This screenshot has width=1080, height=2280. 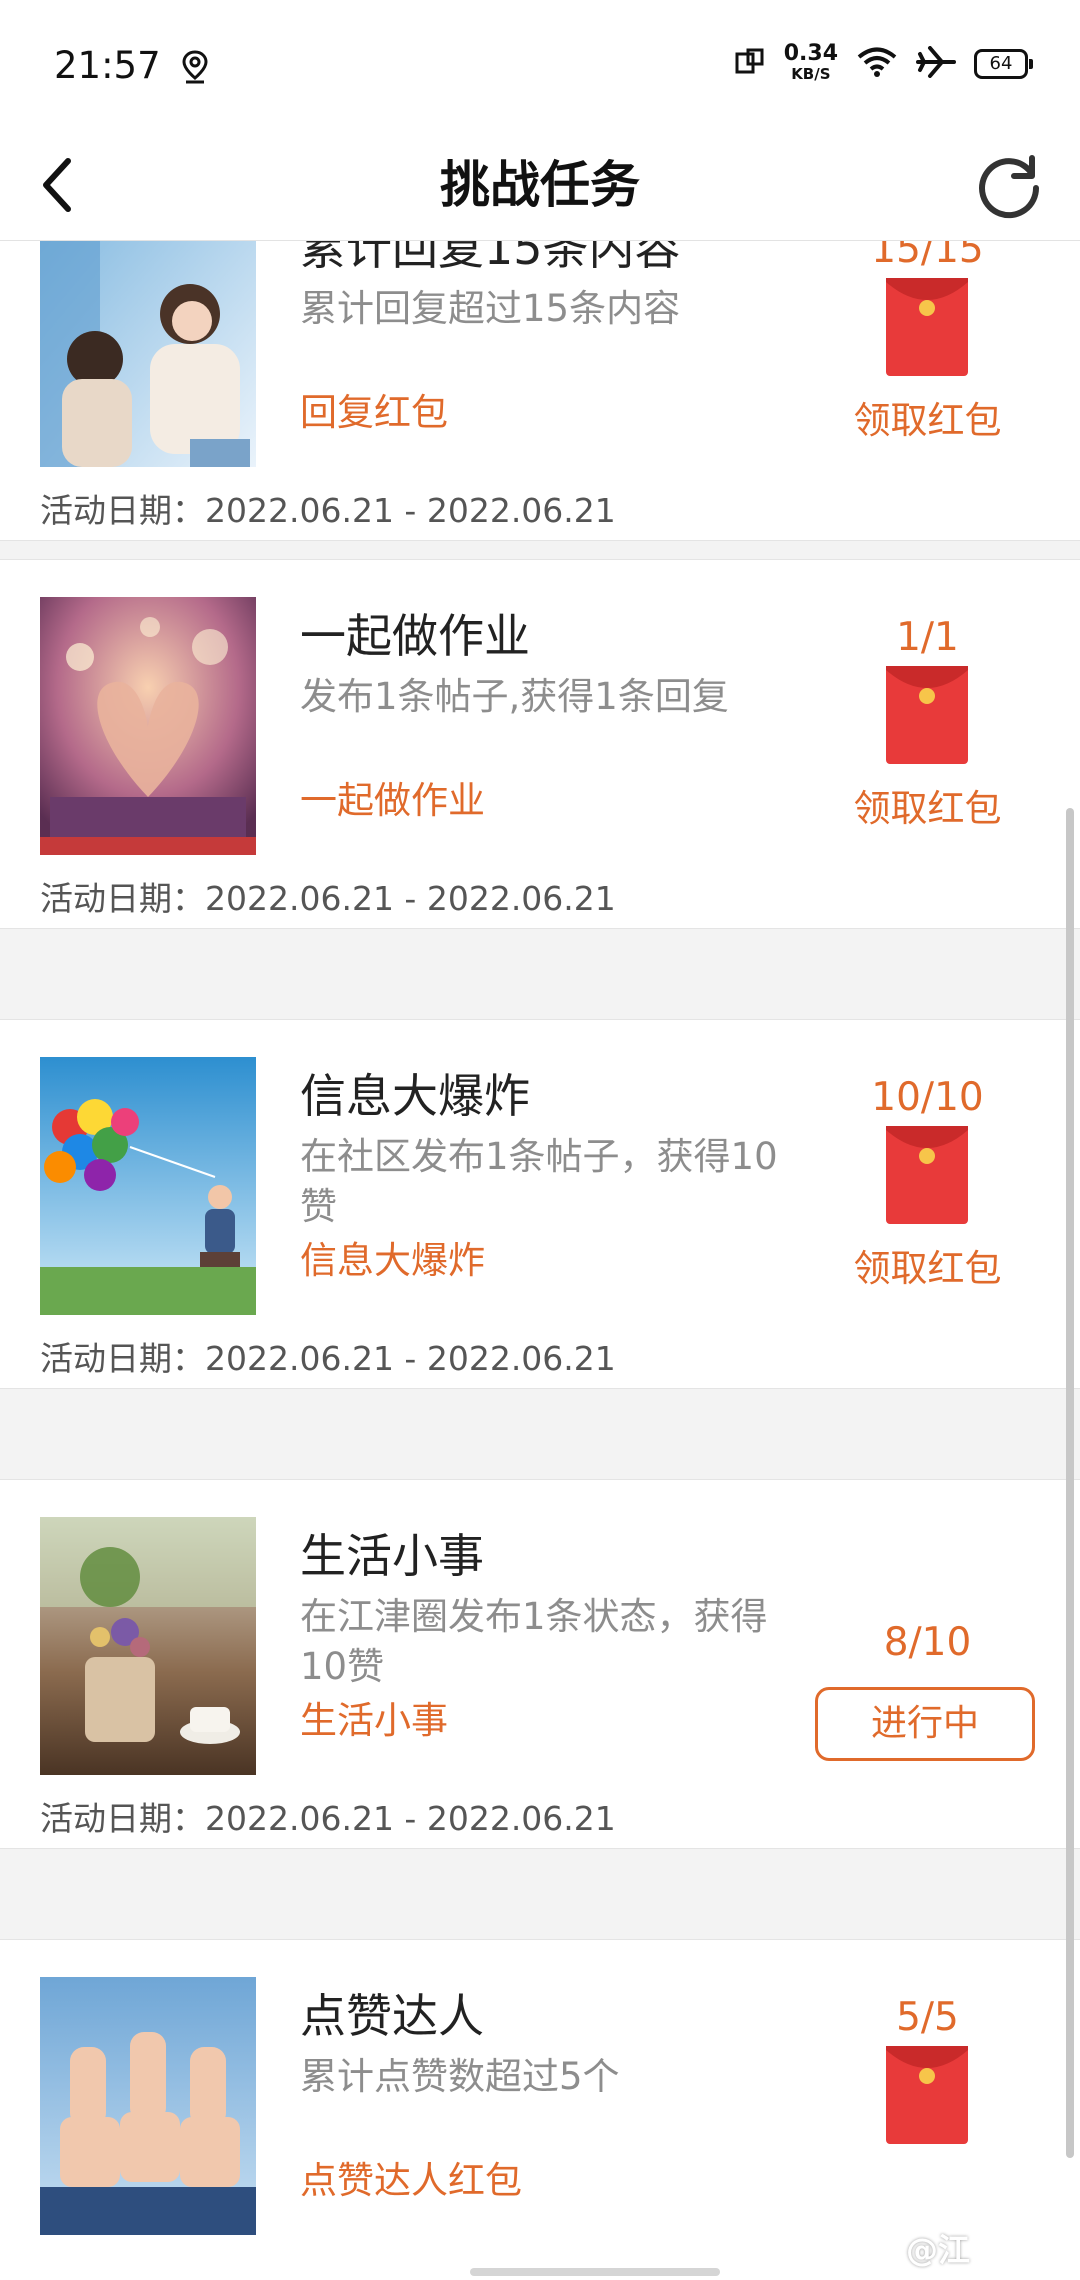 What do you see at coordinates (540, 65) in the screenshot?
I see `status-bar: 21:57 0.34 KB/S 64` at bounding box center [540, 65].